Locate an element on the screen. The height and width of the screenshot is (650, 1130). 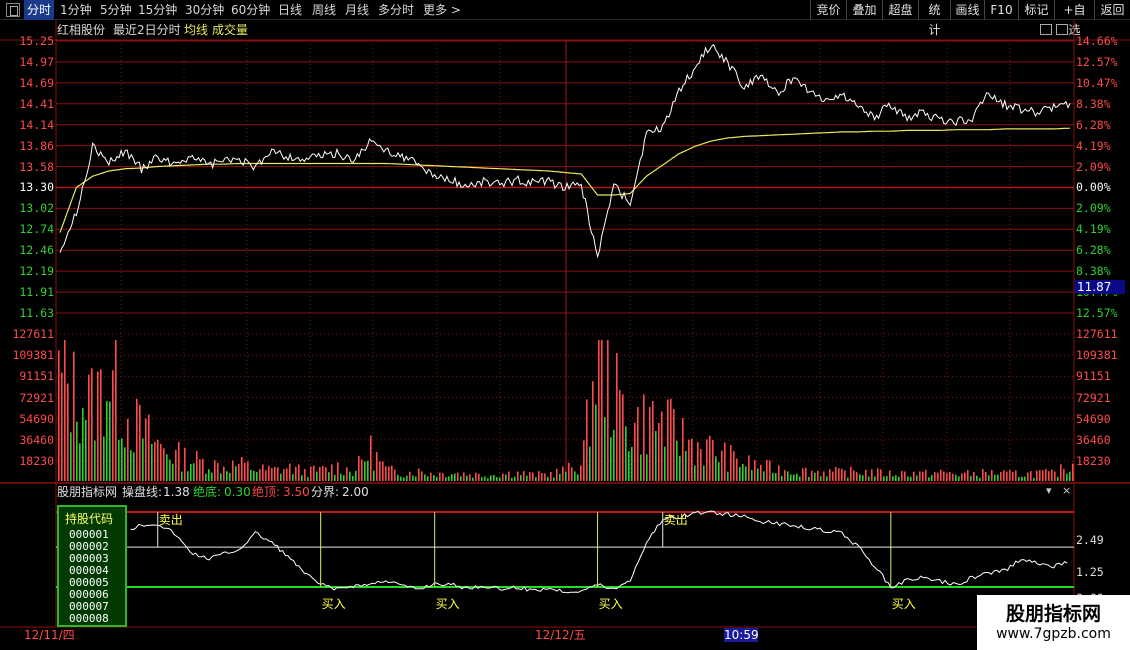
price-tick: 11.91 is located at coordinates (36, 292).